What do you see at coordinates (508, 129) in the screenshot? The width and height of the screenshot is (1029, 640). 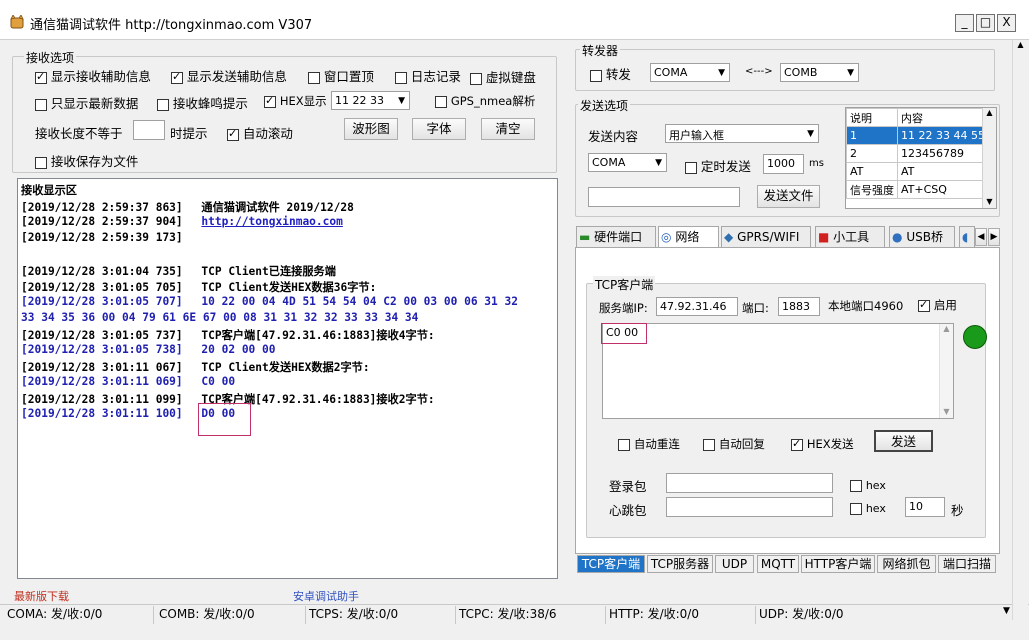 I see `clear-button: 清空` at bounding box center [508, 129].